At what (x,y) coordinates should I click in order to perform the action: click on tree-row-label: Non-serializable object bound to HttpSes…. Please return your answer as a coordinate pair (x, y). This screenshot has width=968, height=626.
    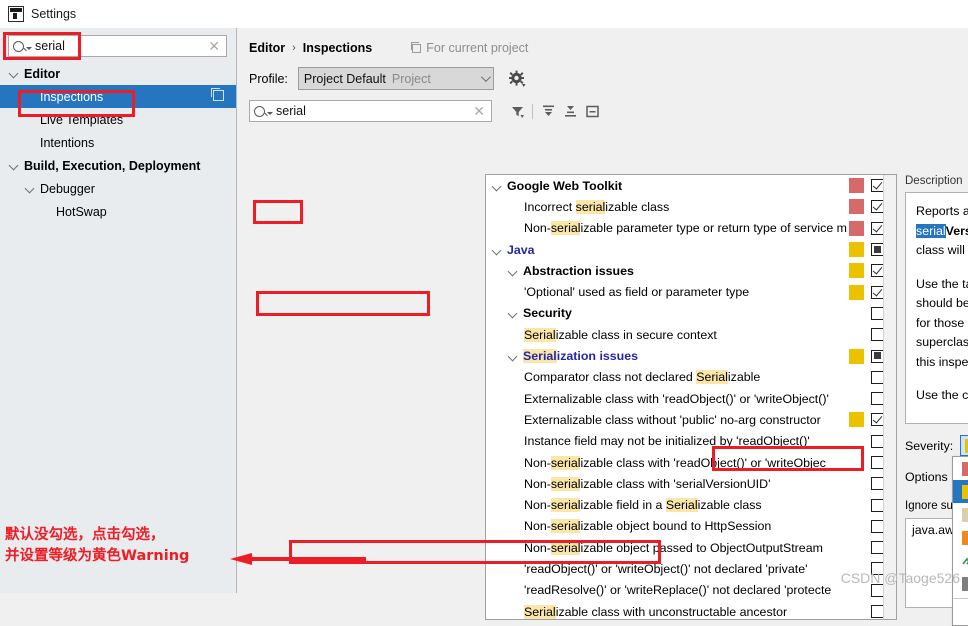
    Looking at the image, I should click on (648, 526).